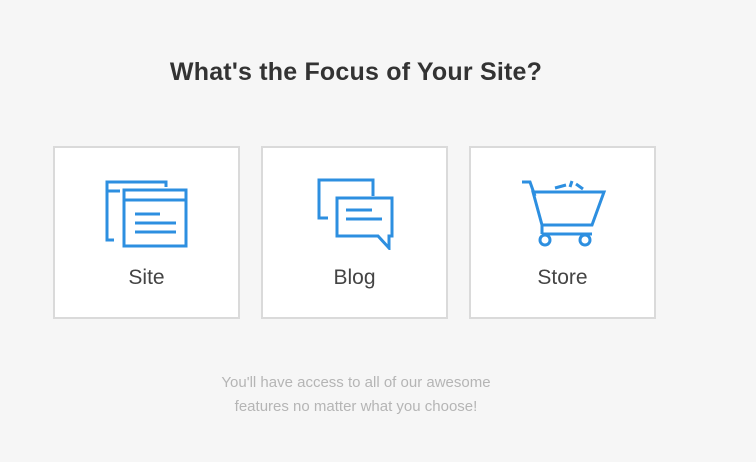 Image resolution: width=756 pixels, height=462 pixels. I want to click on page-title: What's the Focus of Your Site?, so click(356, 72).